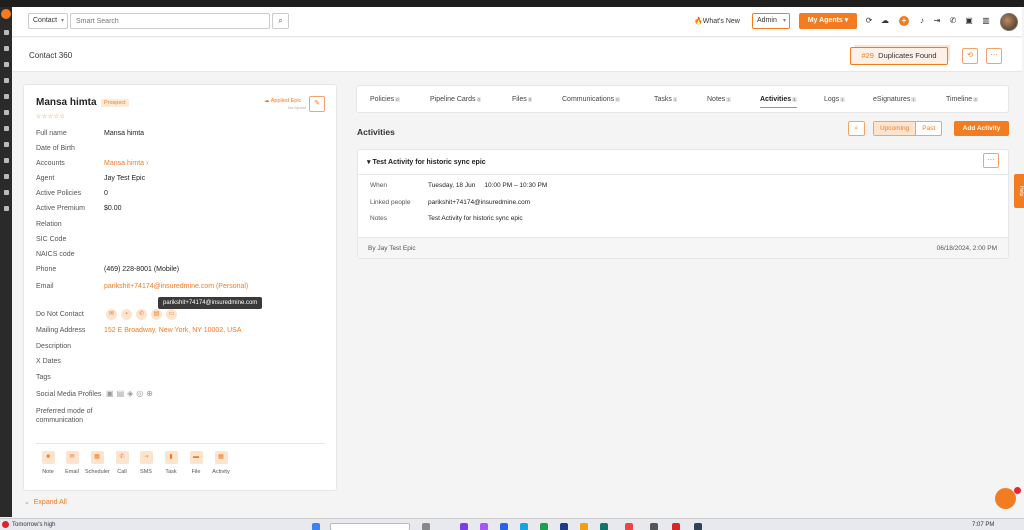 The image size is (1024, 530). Describe the element at coordinates (173, 330) in the screenshot. I see `mailing-address-link: 152 E Broadway, New York, NY 10002, USA` at that location.